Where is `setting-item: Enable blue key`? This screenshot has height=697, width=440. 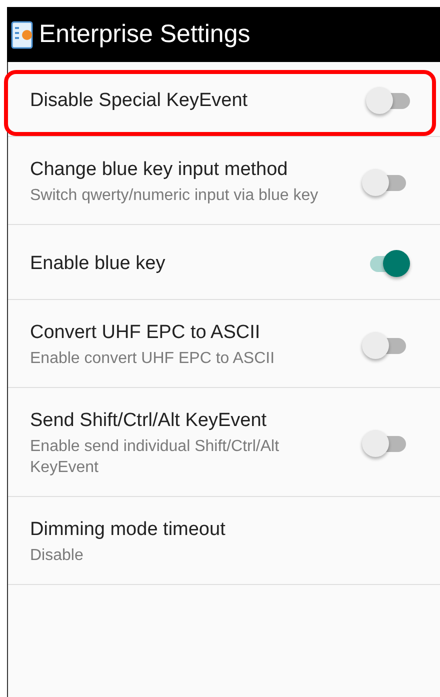 setting-item: Enable blue key is located at coordinates (220, 266).